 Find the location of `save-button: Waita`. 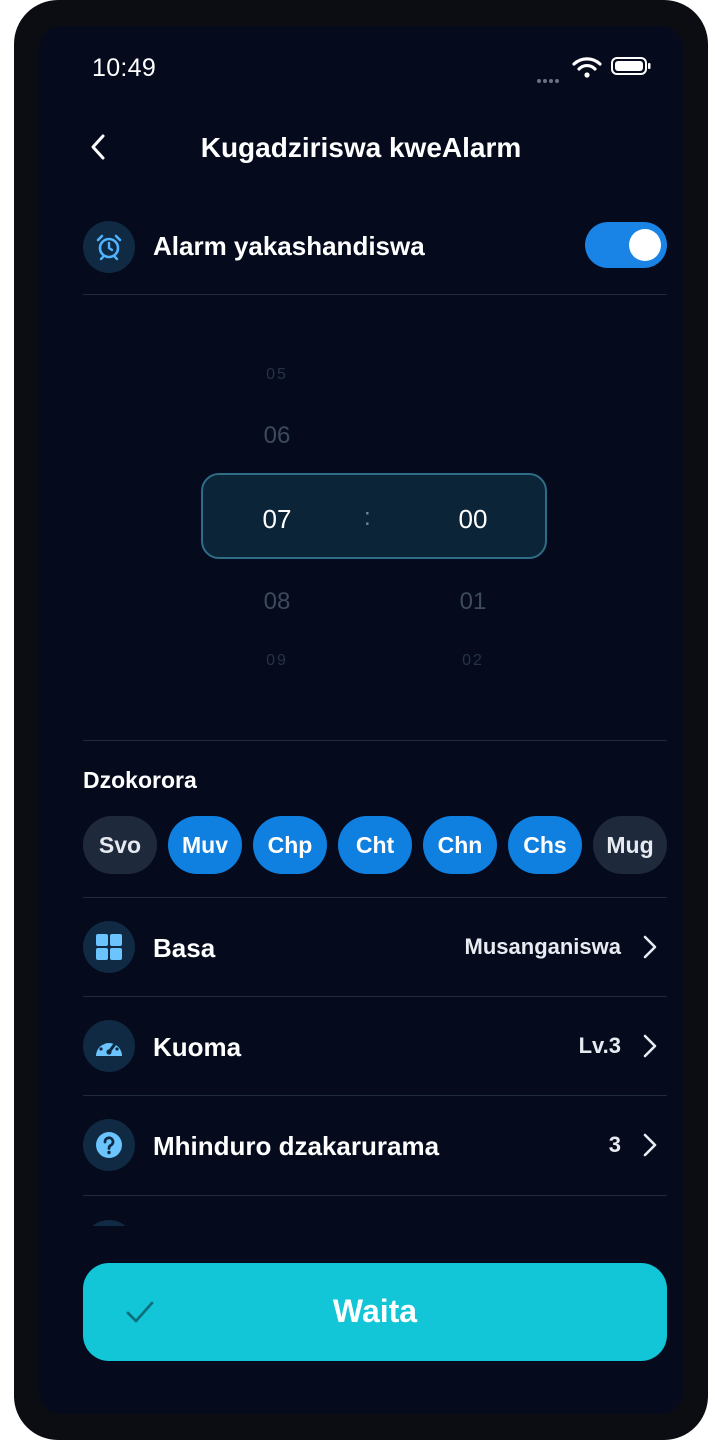

save-button: Waita is located at coordinates (375, 1312).